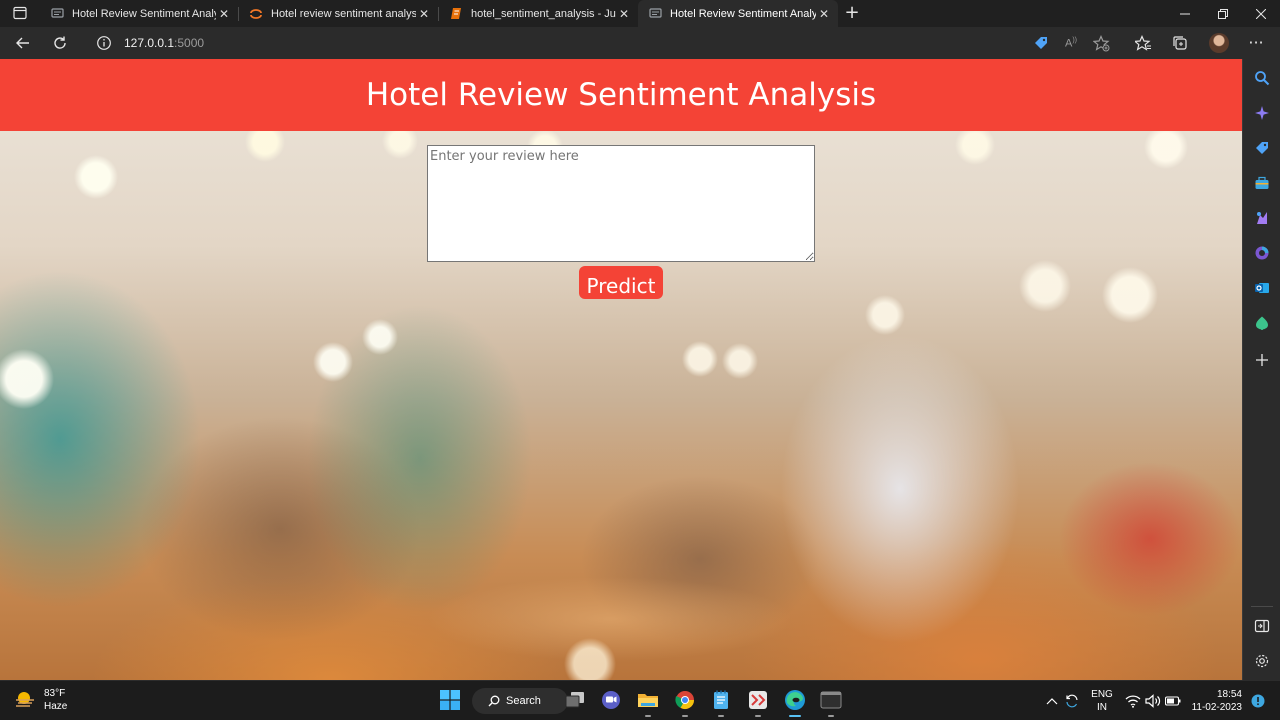 The height and width of the screenshot is (720, 1280). Describe the element at coordinates (1262, 253) in the screenshot. I see `sidebar-office-button` at that location.